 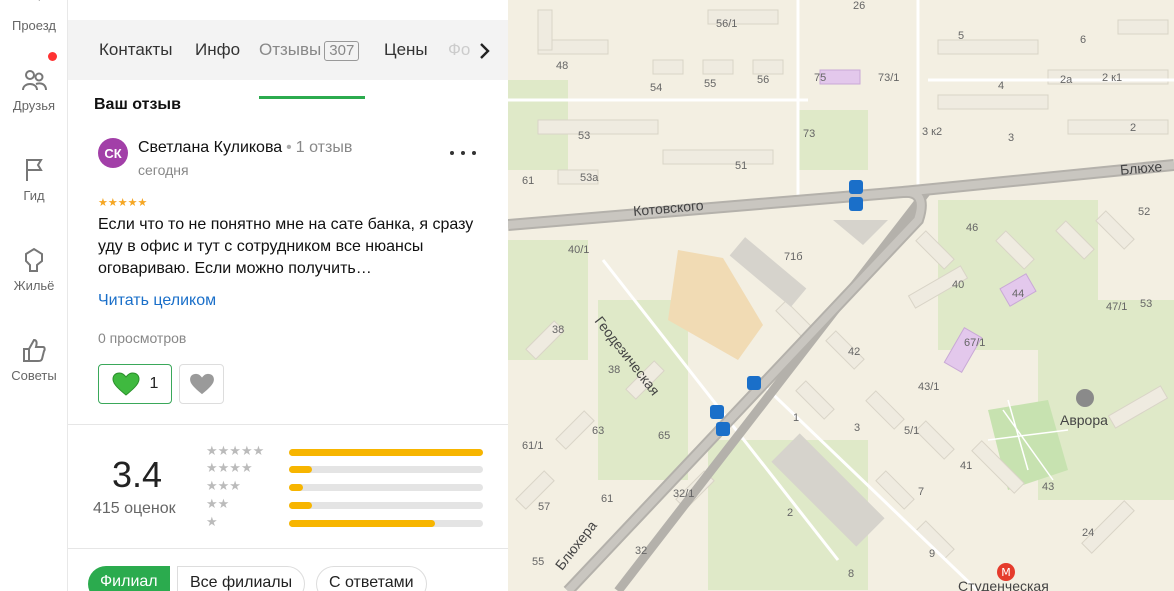 I want to click on reviews-count-badge: 307, so click(x=342, y=51).